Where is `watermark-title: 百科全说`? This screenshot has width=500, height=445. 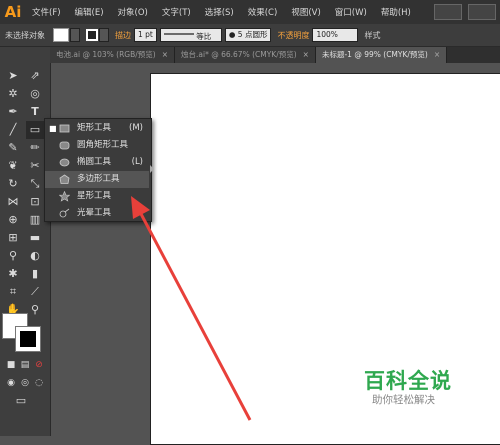 watermark-title: 百科全说 is located at coordinates (408, 381).